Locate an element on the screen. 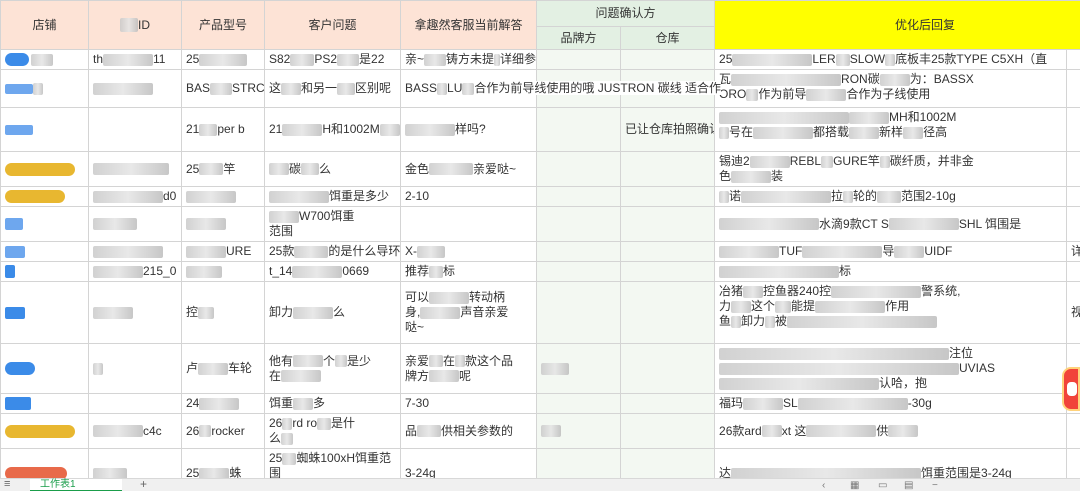  optimized-cell: TUF 导 UIDF is located at coordinates (891, 251).